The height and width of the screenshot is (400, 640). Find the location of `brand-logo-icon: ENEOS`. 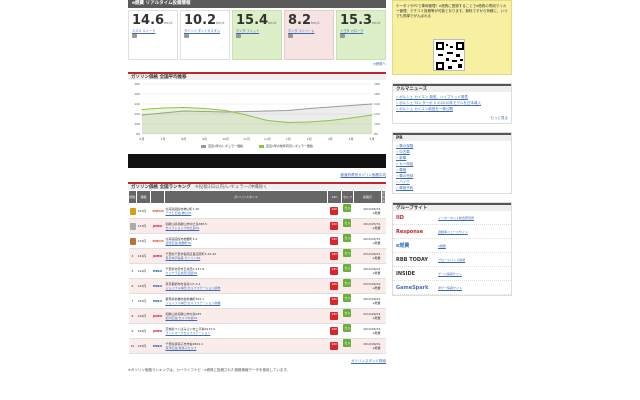

brand-logo-icon: ENEOS is located at coordinates (158, 211).